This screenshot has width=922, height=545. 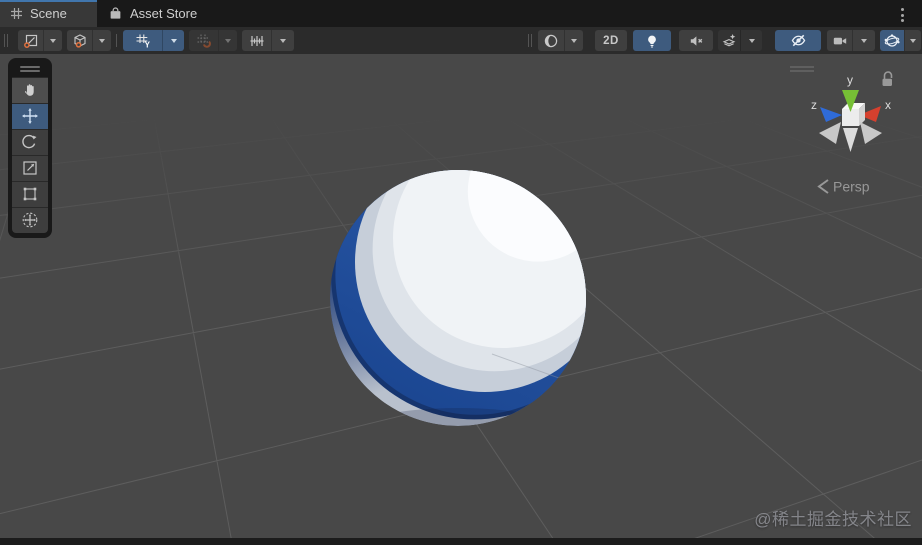 I want to click on snap-magnet-icon, so click(x=203, y=40).